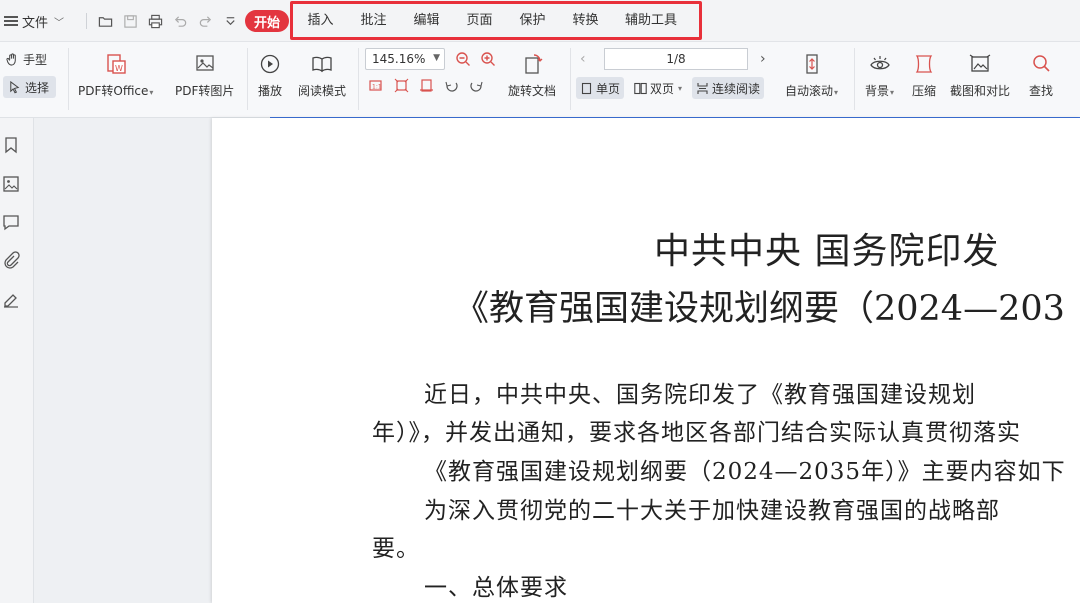  Describe the element at coordinates (373, 21) in the screenshot. I see `tab-annotate: 批注` at that location.